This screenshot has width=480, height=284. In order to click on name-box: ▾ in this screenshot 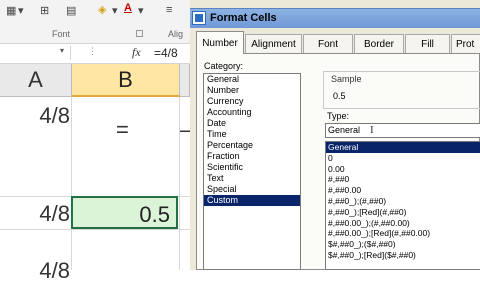, I will do `click(35, 53)`.